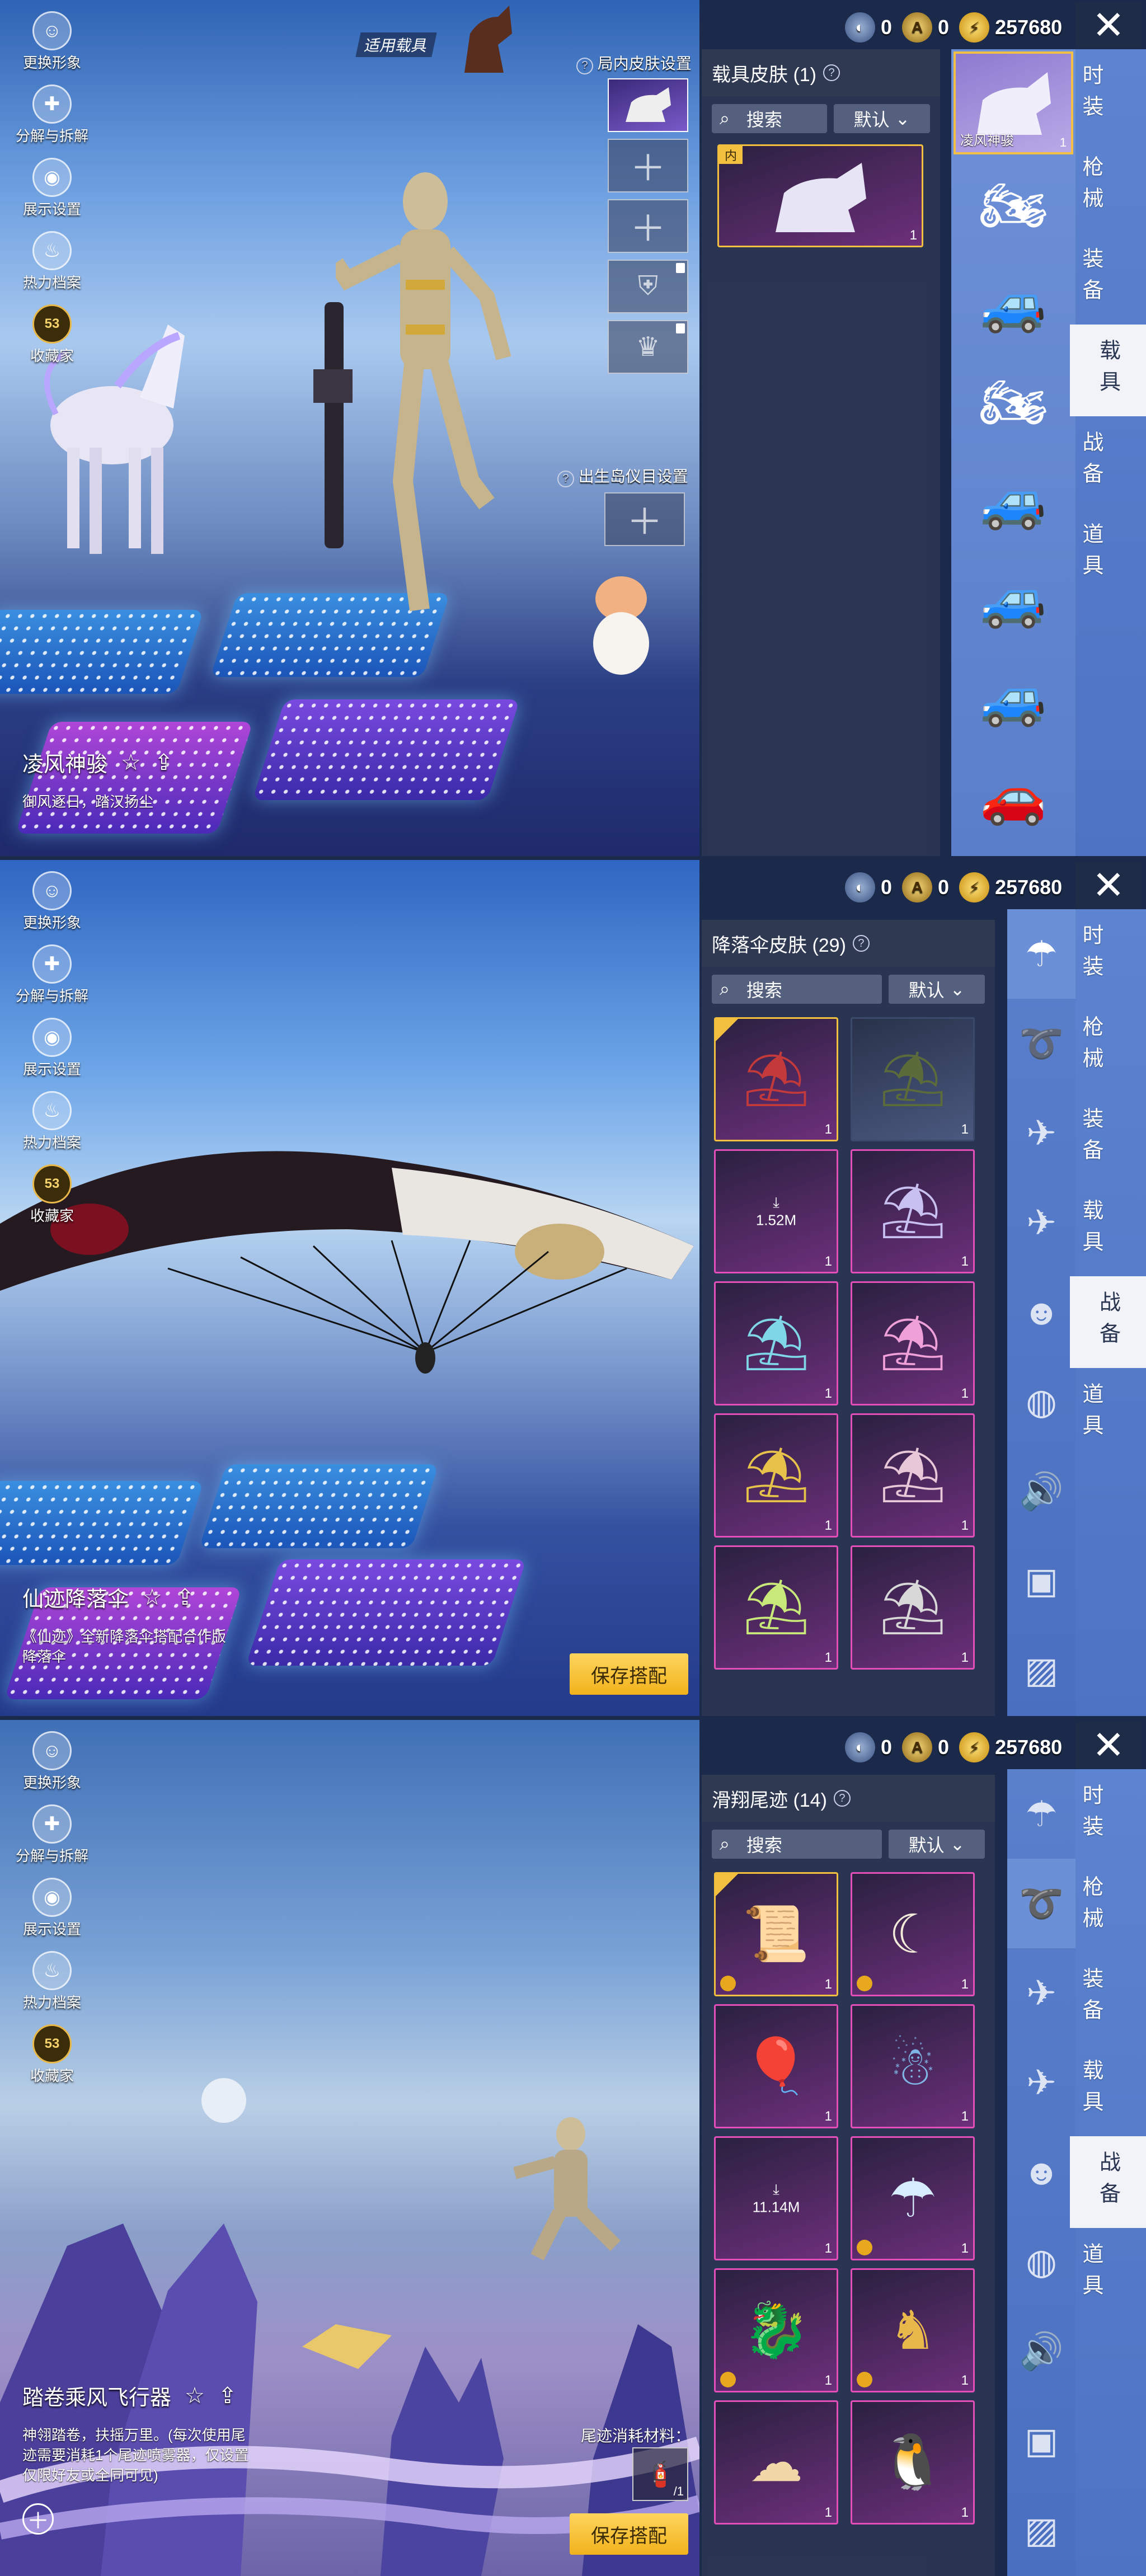  I want to click on skin-slot-locked-1: ⛨, so click(648, 286).